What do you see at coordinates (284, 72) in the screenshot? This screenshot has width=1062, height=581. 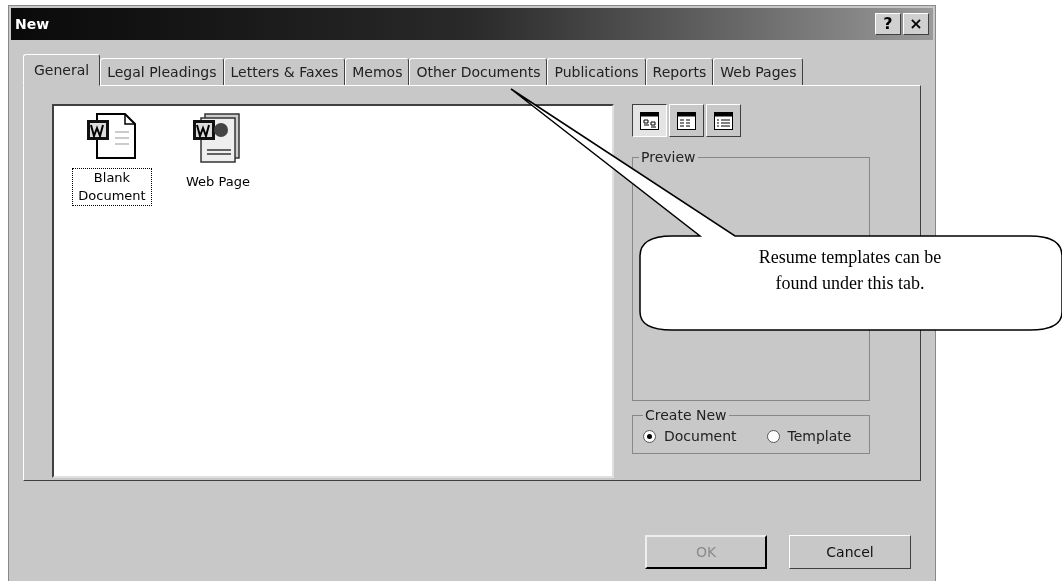 I see `tab: Letters & Faxes` at bounding box center [284, 72].